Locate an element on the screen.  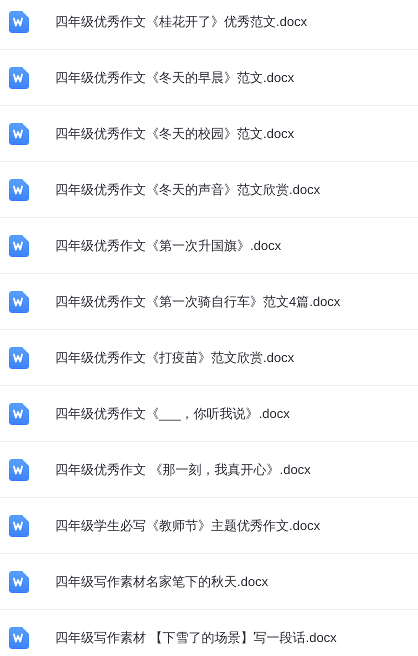
file-name: 四年级优秀作文《第一次骑自行车》范文4篇.docx is located at coordinates (197, 302).